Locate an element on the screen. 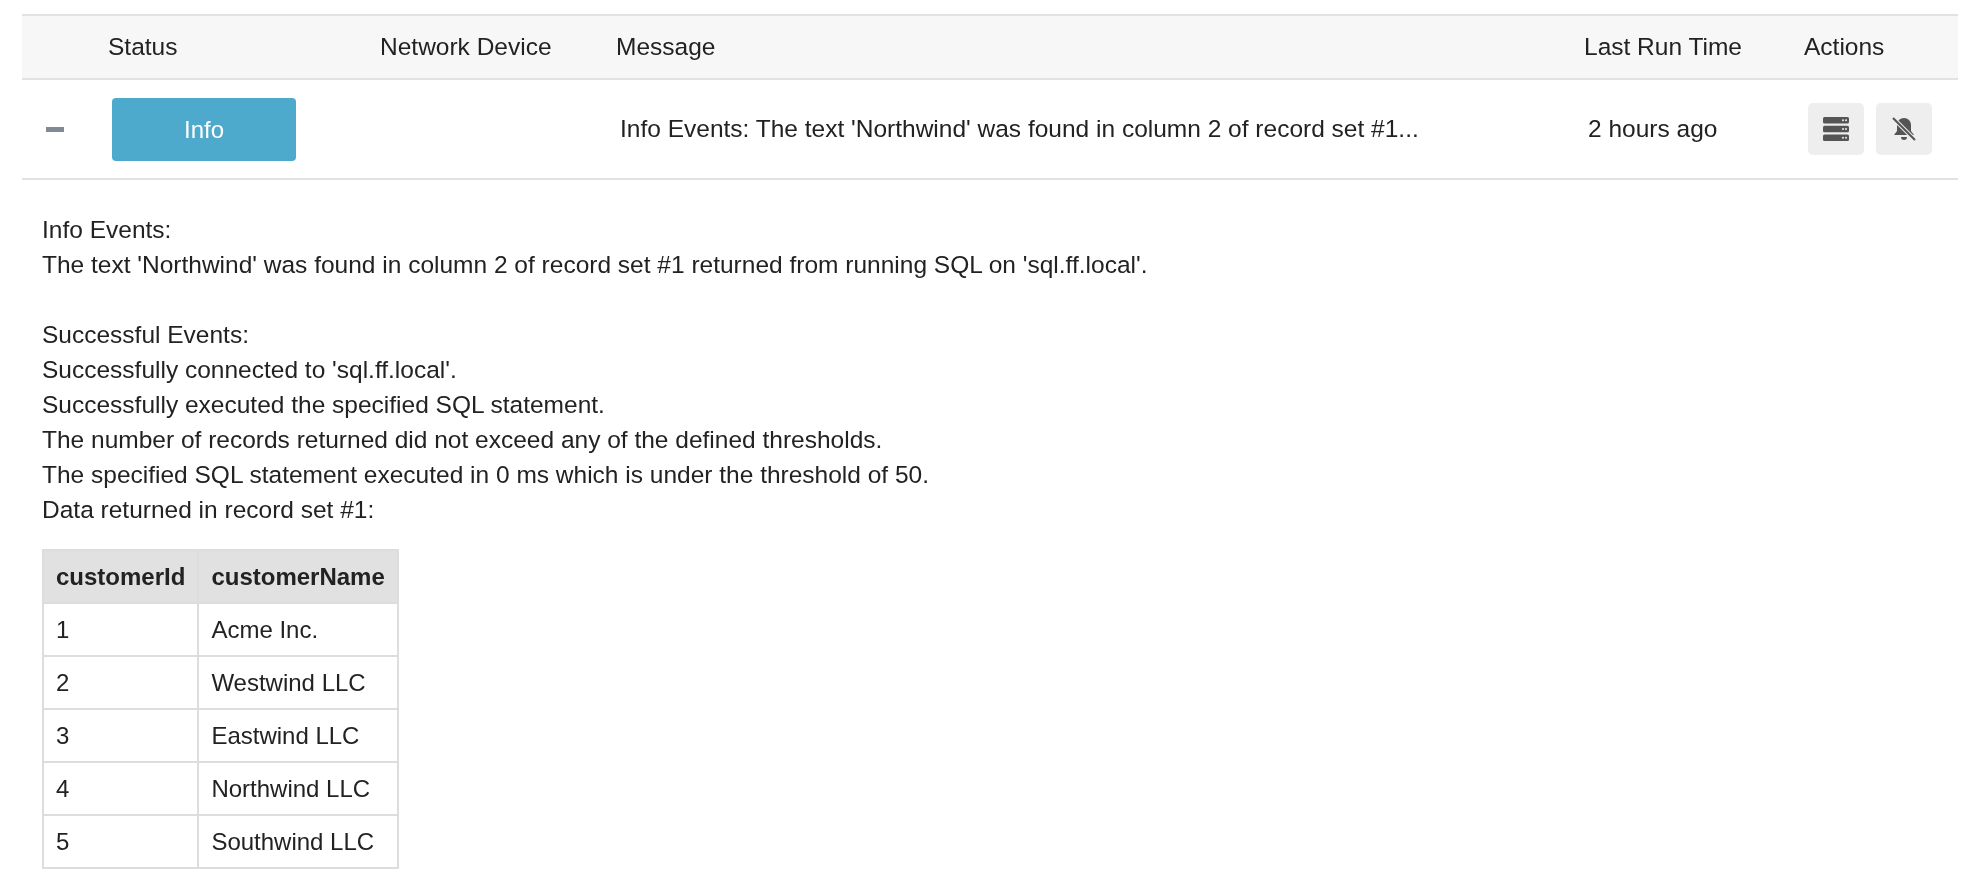 The width and height of the screenshot is (1972, 896). detail-text: The specified SQL statement executed in 0 ms which is under the threshold of 50. is located at coordinates (486, 475).